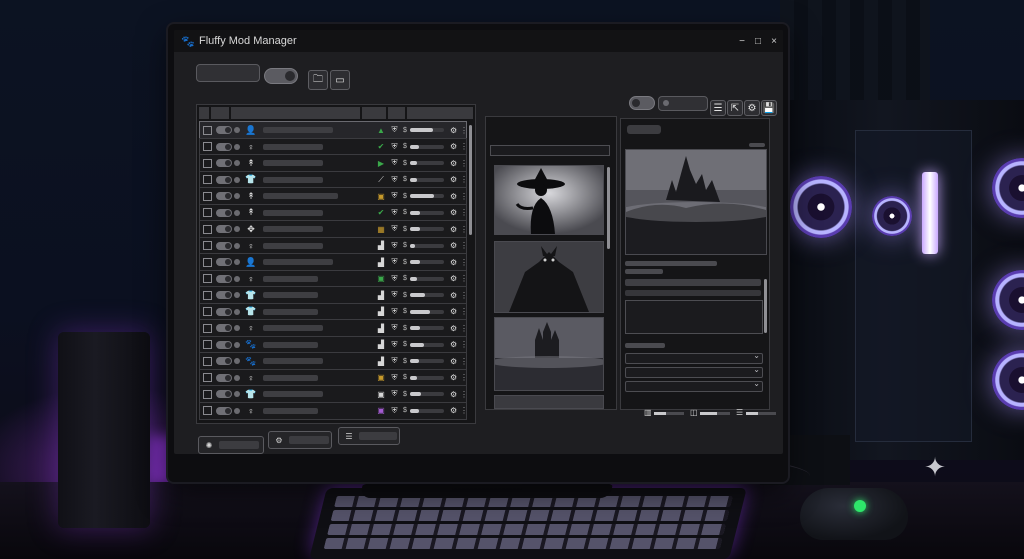 The image size is (1024, 559). I want to click on save-button: 💾, so click(769, 108).